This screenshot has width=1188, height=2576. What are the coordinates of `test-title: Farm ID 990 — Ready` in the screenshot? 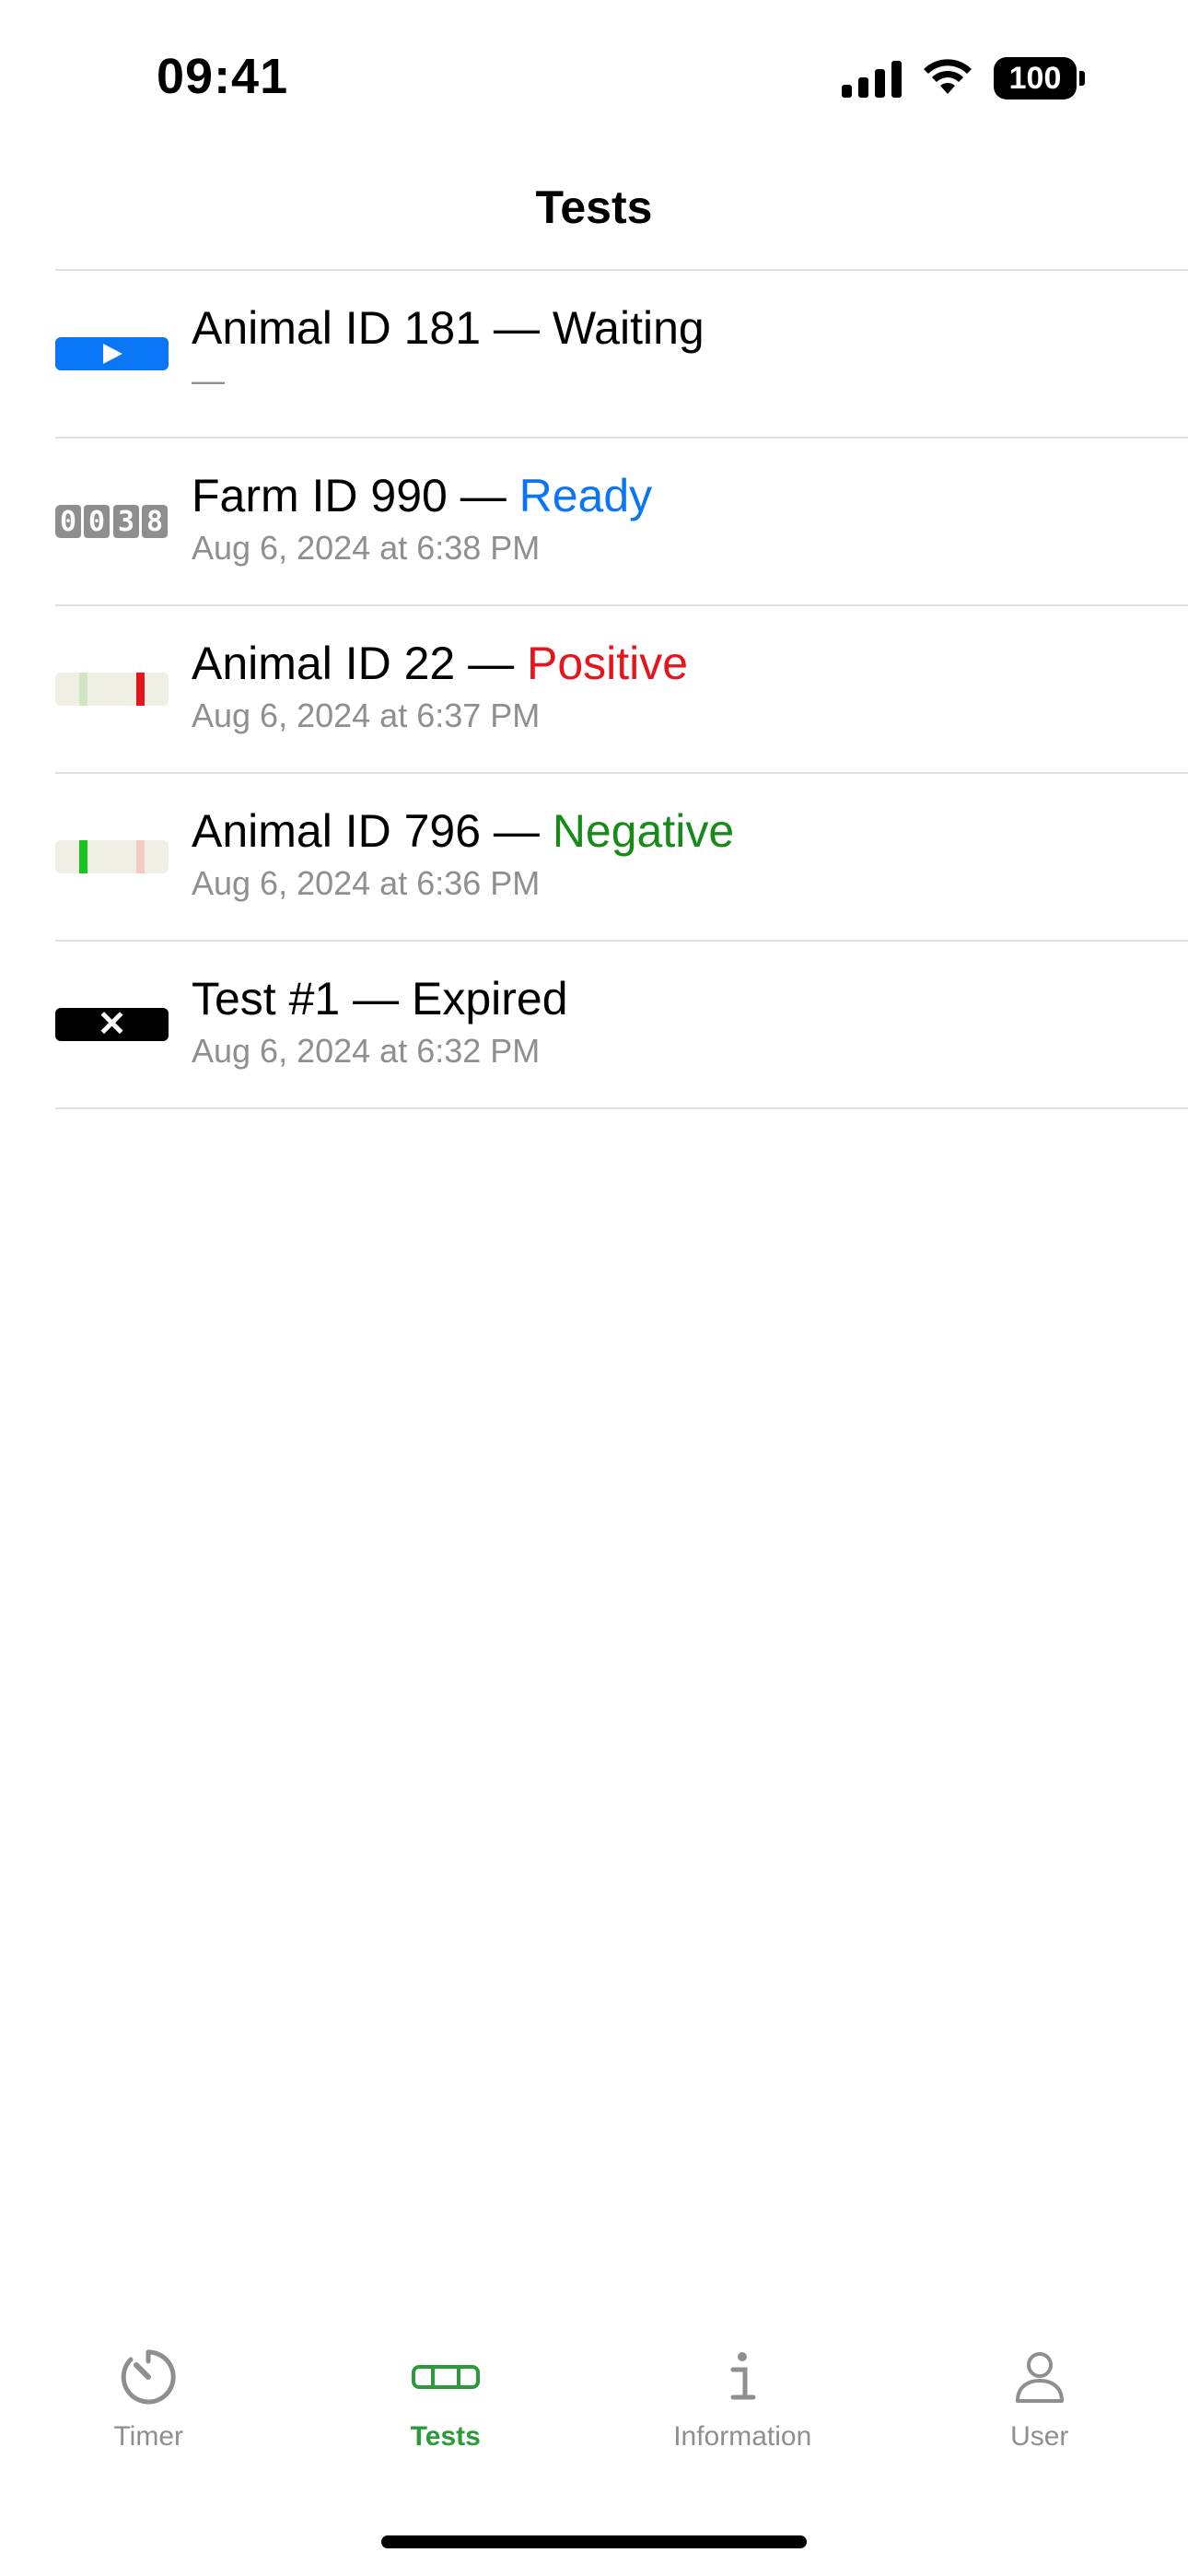 It's located at (422, 495).